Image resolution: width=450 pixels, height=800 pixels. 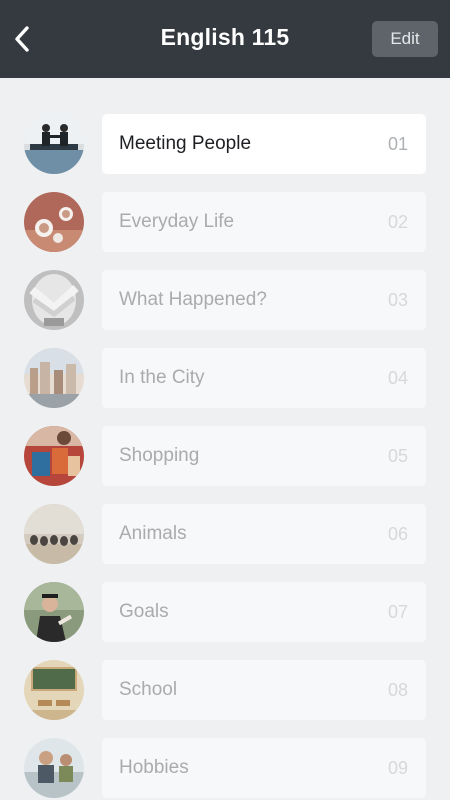 I want to click on lesson-card: What Happened? 03, so click(x=264, y=300).